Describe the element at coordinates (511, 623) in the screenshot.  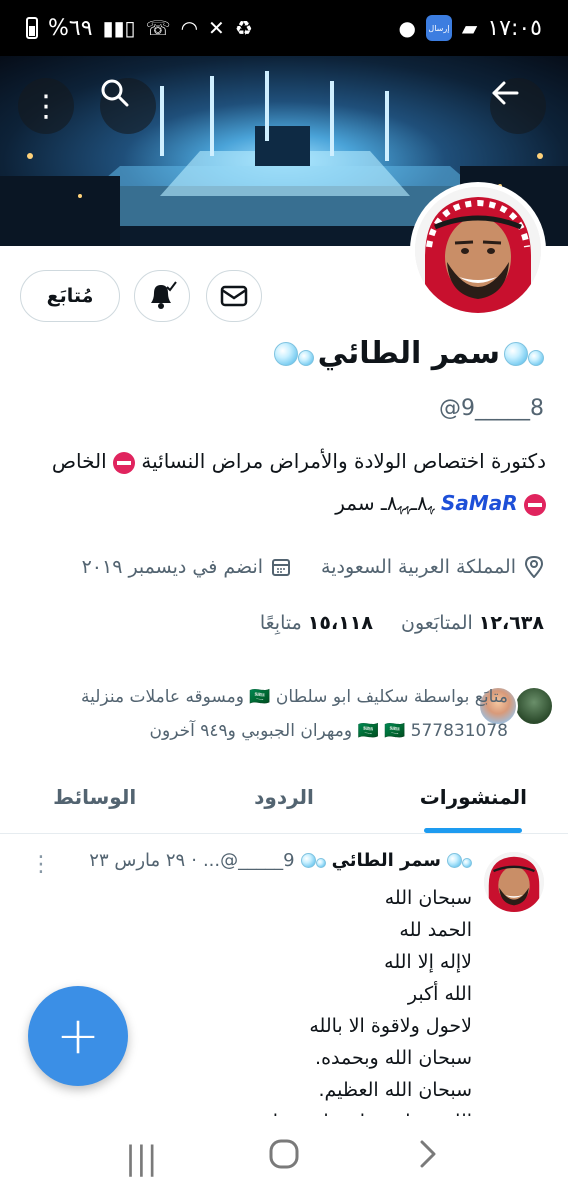
I see `followers-count: ١٢،٦٣٨` at that location.